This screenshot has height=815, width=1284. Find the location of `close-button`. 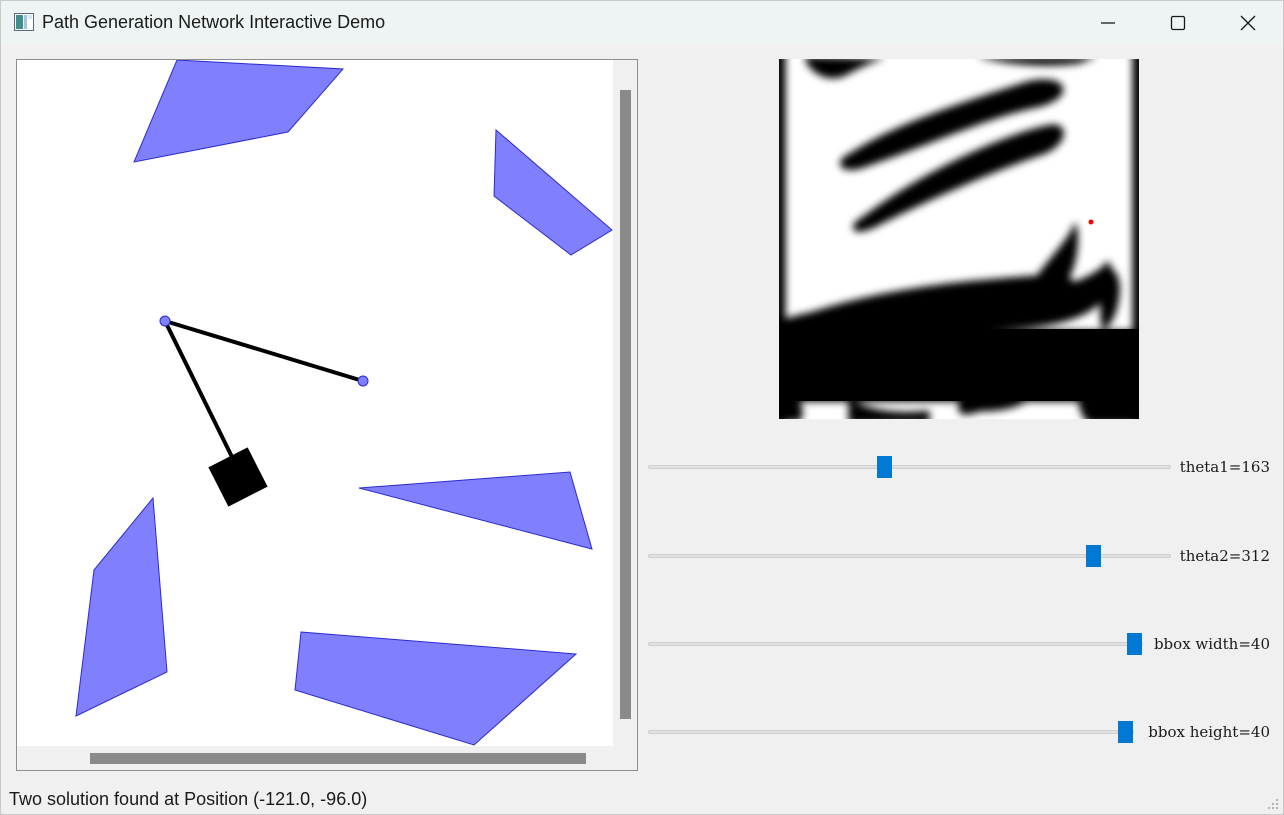

close-button is located at coordinates (1248, 23).